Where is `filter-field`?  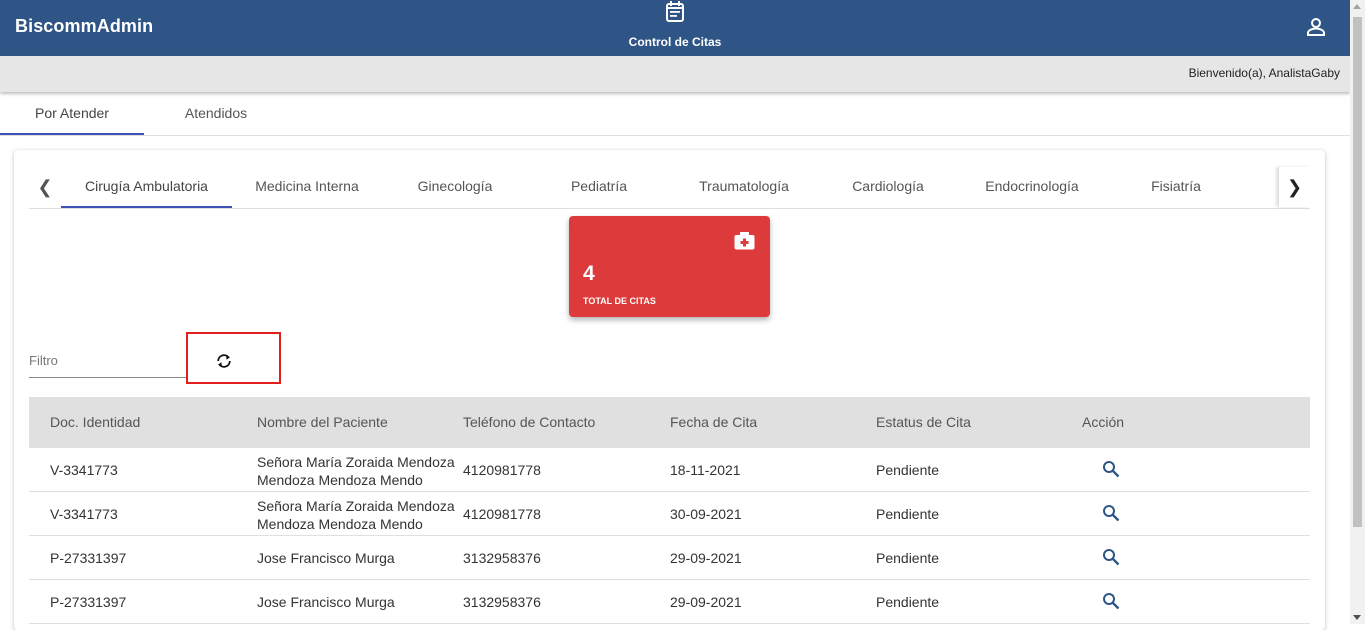
filter-field is located at coordinates (108, 361).